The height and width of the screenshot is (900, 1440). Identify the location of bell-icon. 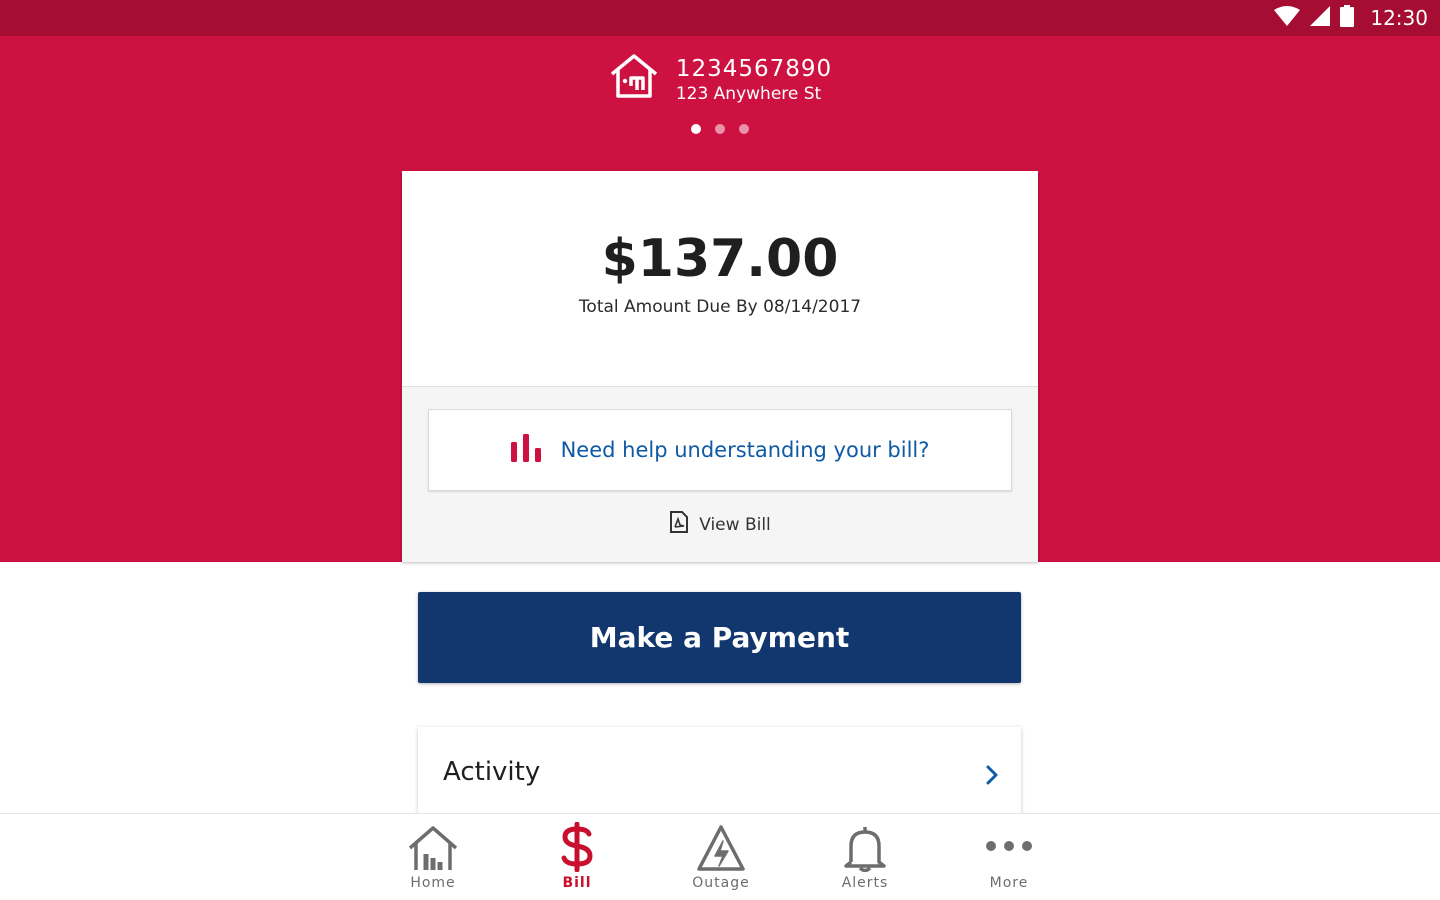
(865, 844).